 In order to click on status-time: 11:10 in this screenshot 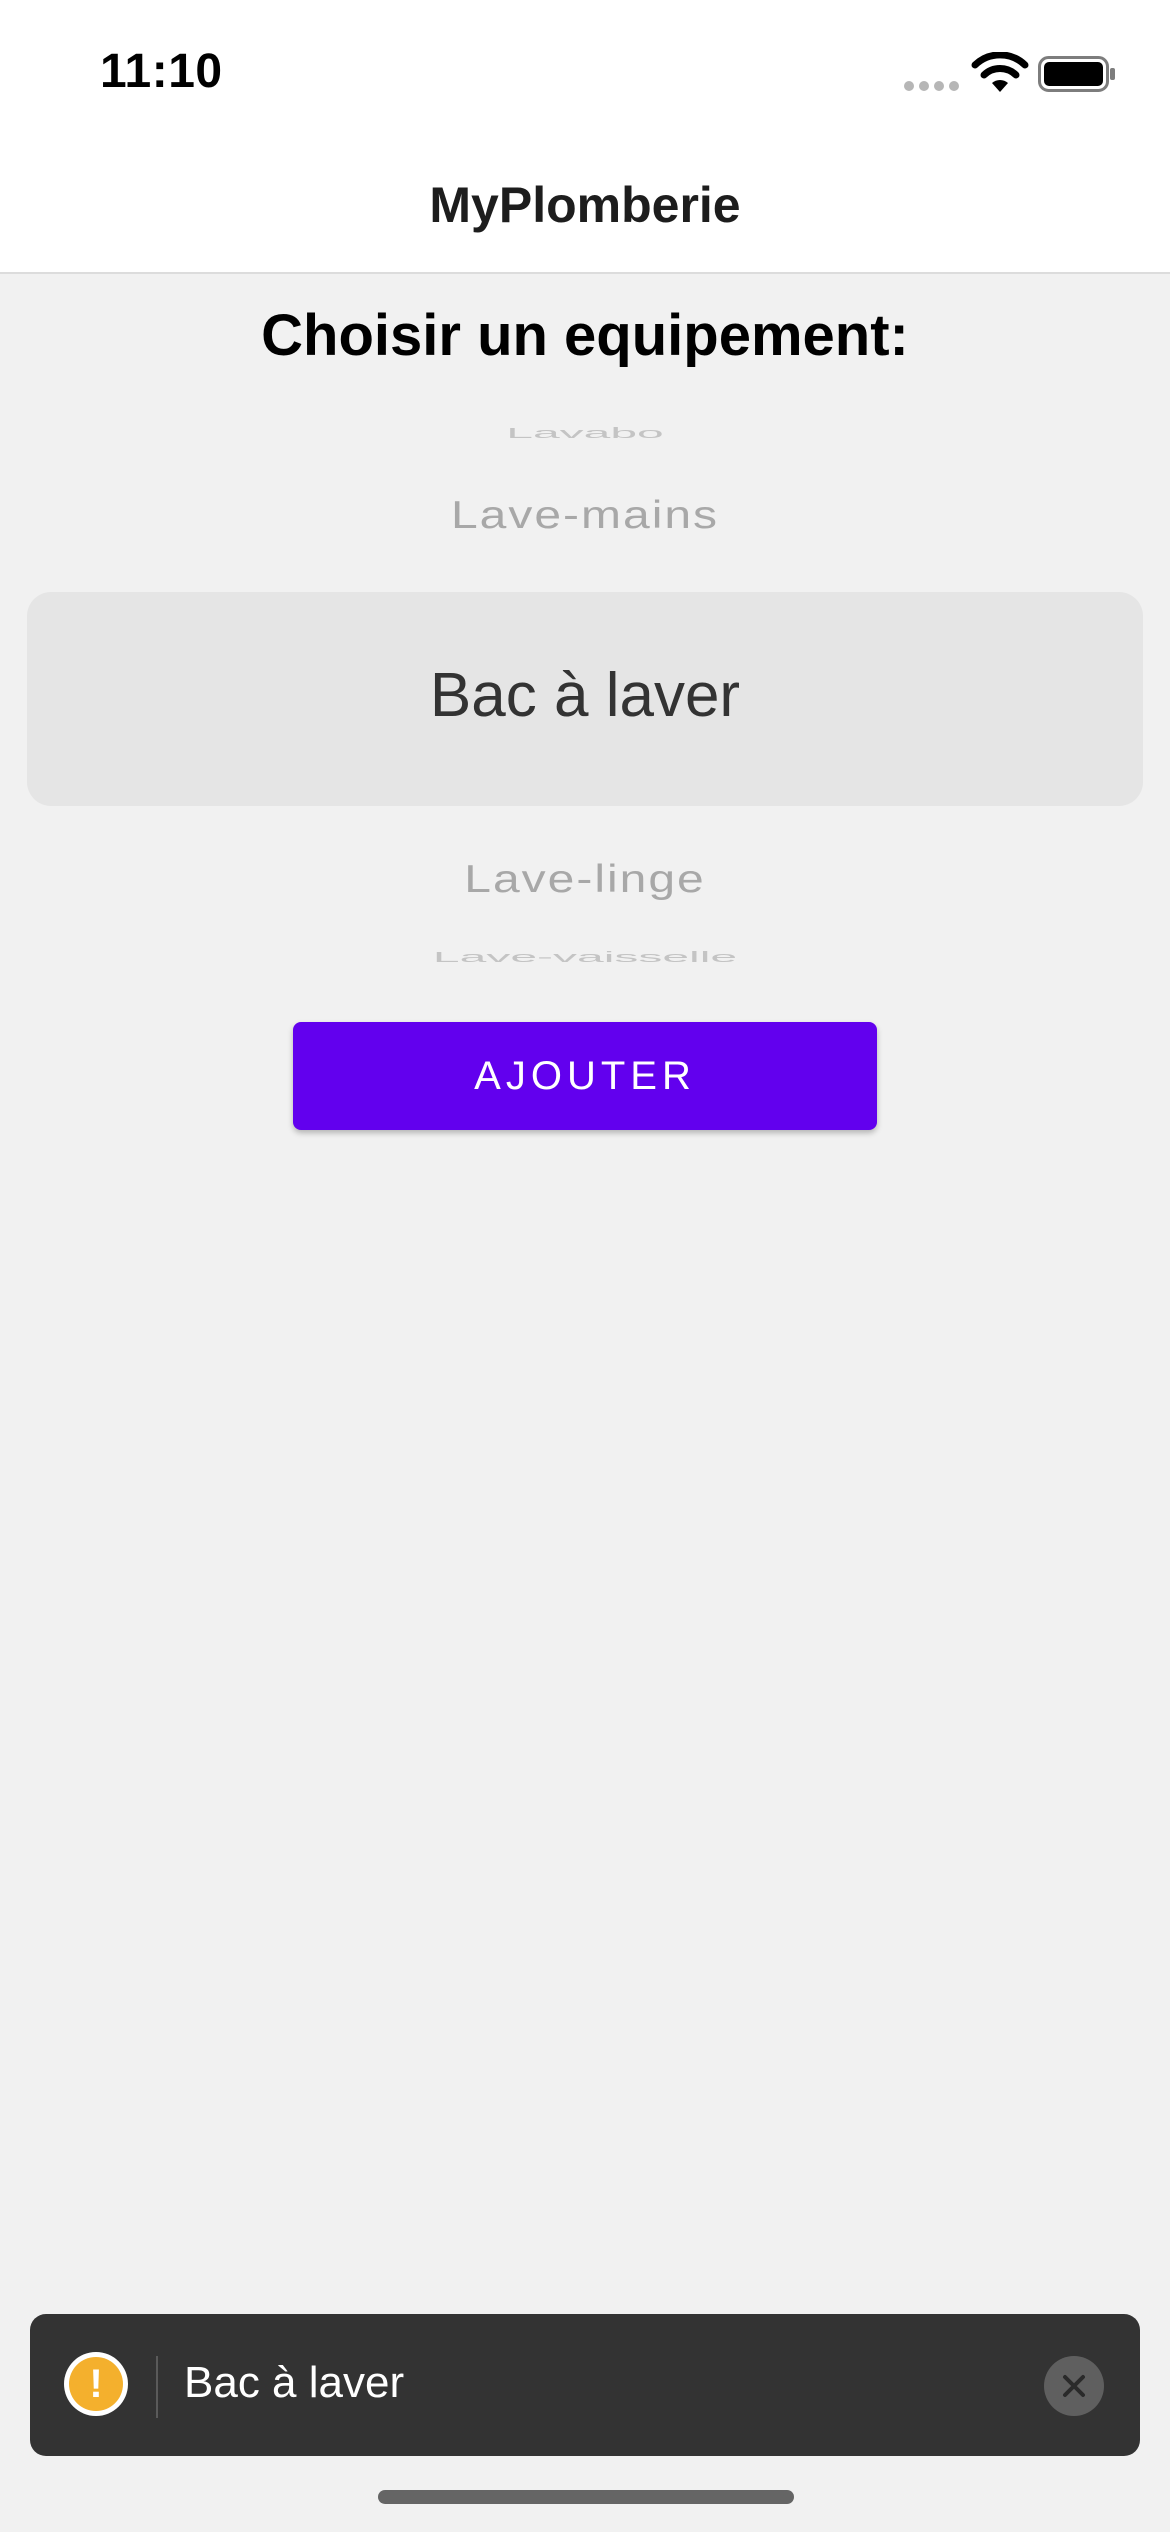, I will do `click(161, 71)`.